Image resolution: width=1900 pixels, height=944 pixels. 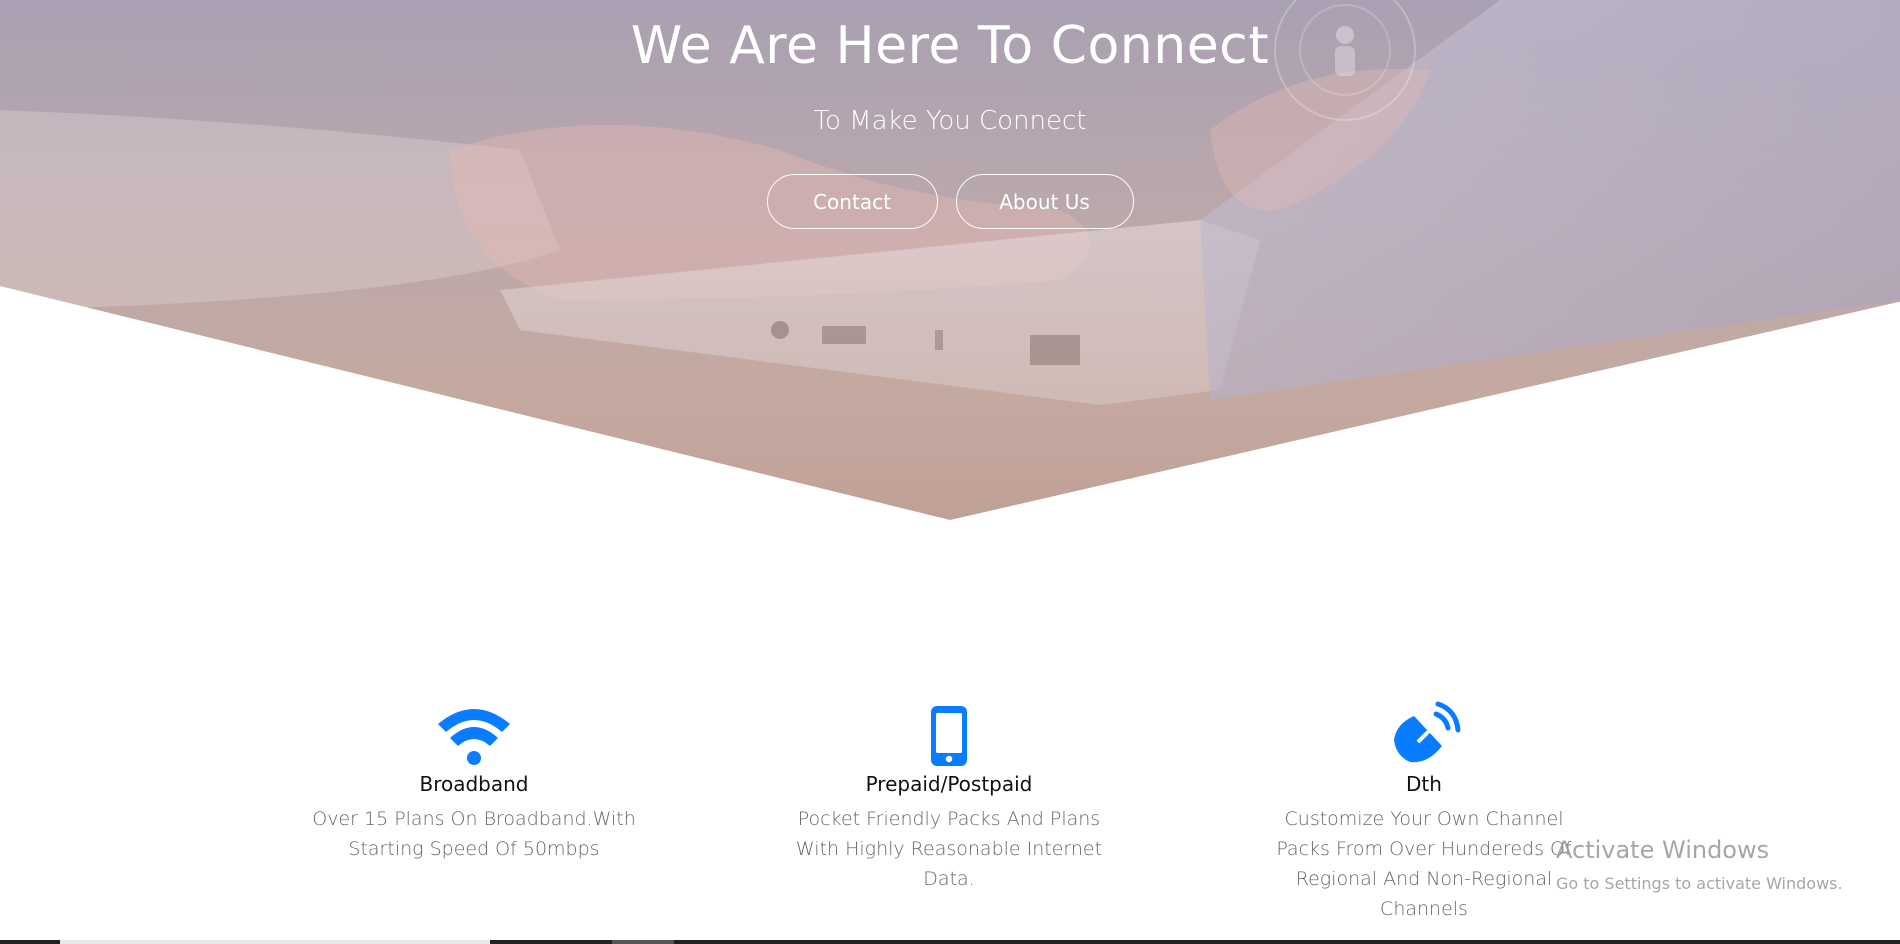 I want to click on hero-subtitle: To Make You Connect, so click(x=950, y=121).